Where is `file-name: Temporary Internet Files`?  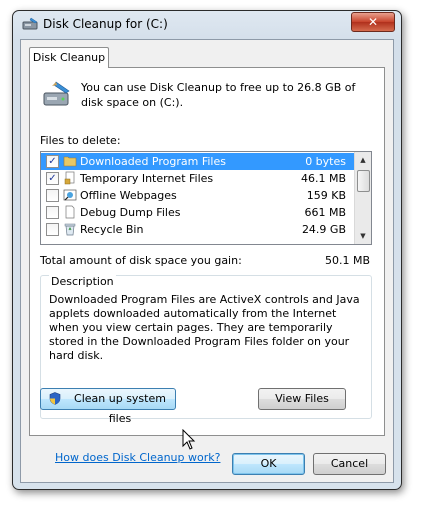
file-name: Temporary Internet Files is located at coordinates (147, 178).